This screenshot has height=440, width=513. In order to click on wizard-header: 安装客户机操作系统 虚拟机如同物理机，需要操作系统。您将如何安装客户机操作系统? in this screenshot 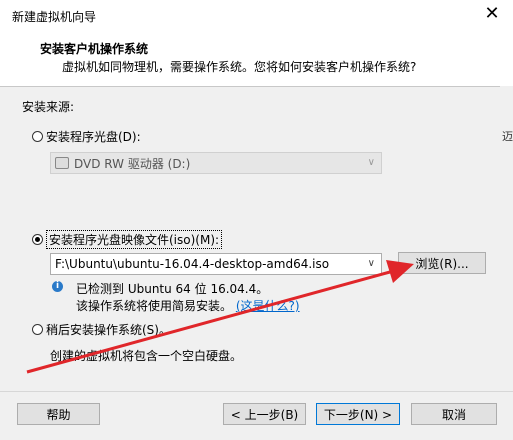, I will do `click(256, 58)`.